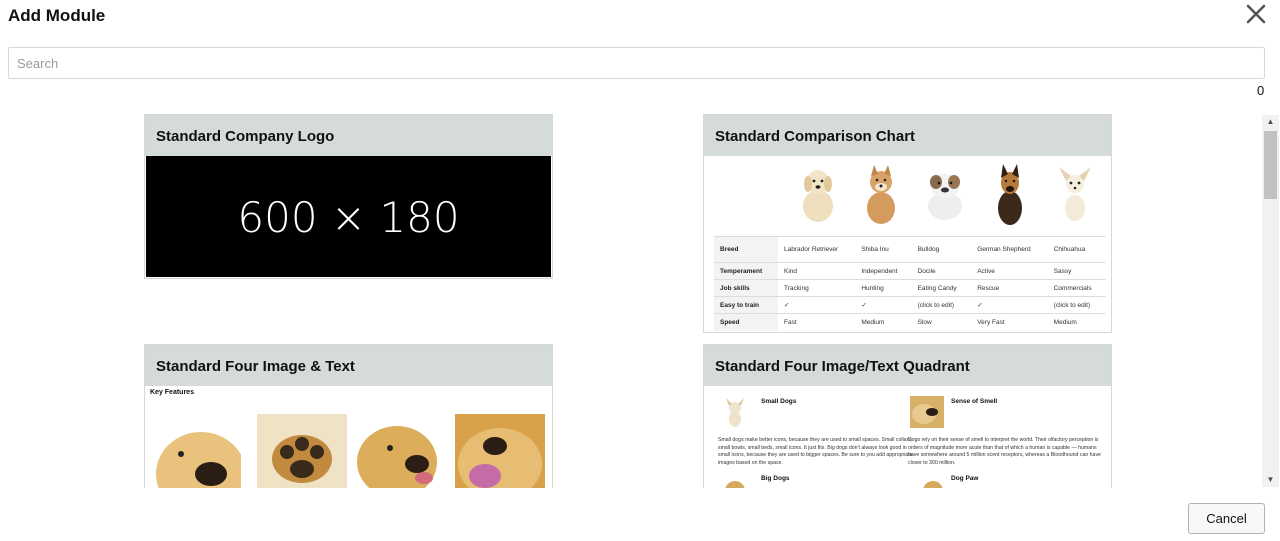 Image resolution: width=1280 pixels, height=541 pixels. I want to click on quadrant-heading: Big Dogs, so click(775, 478).